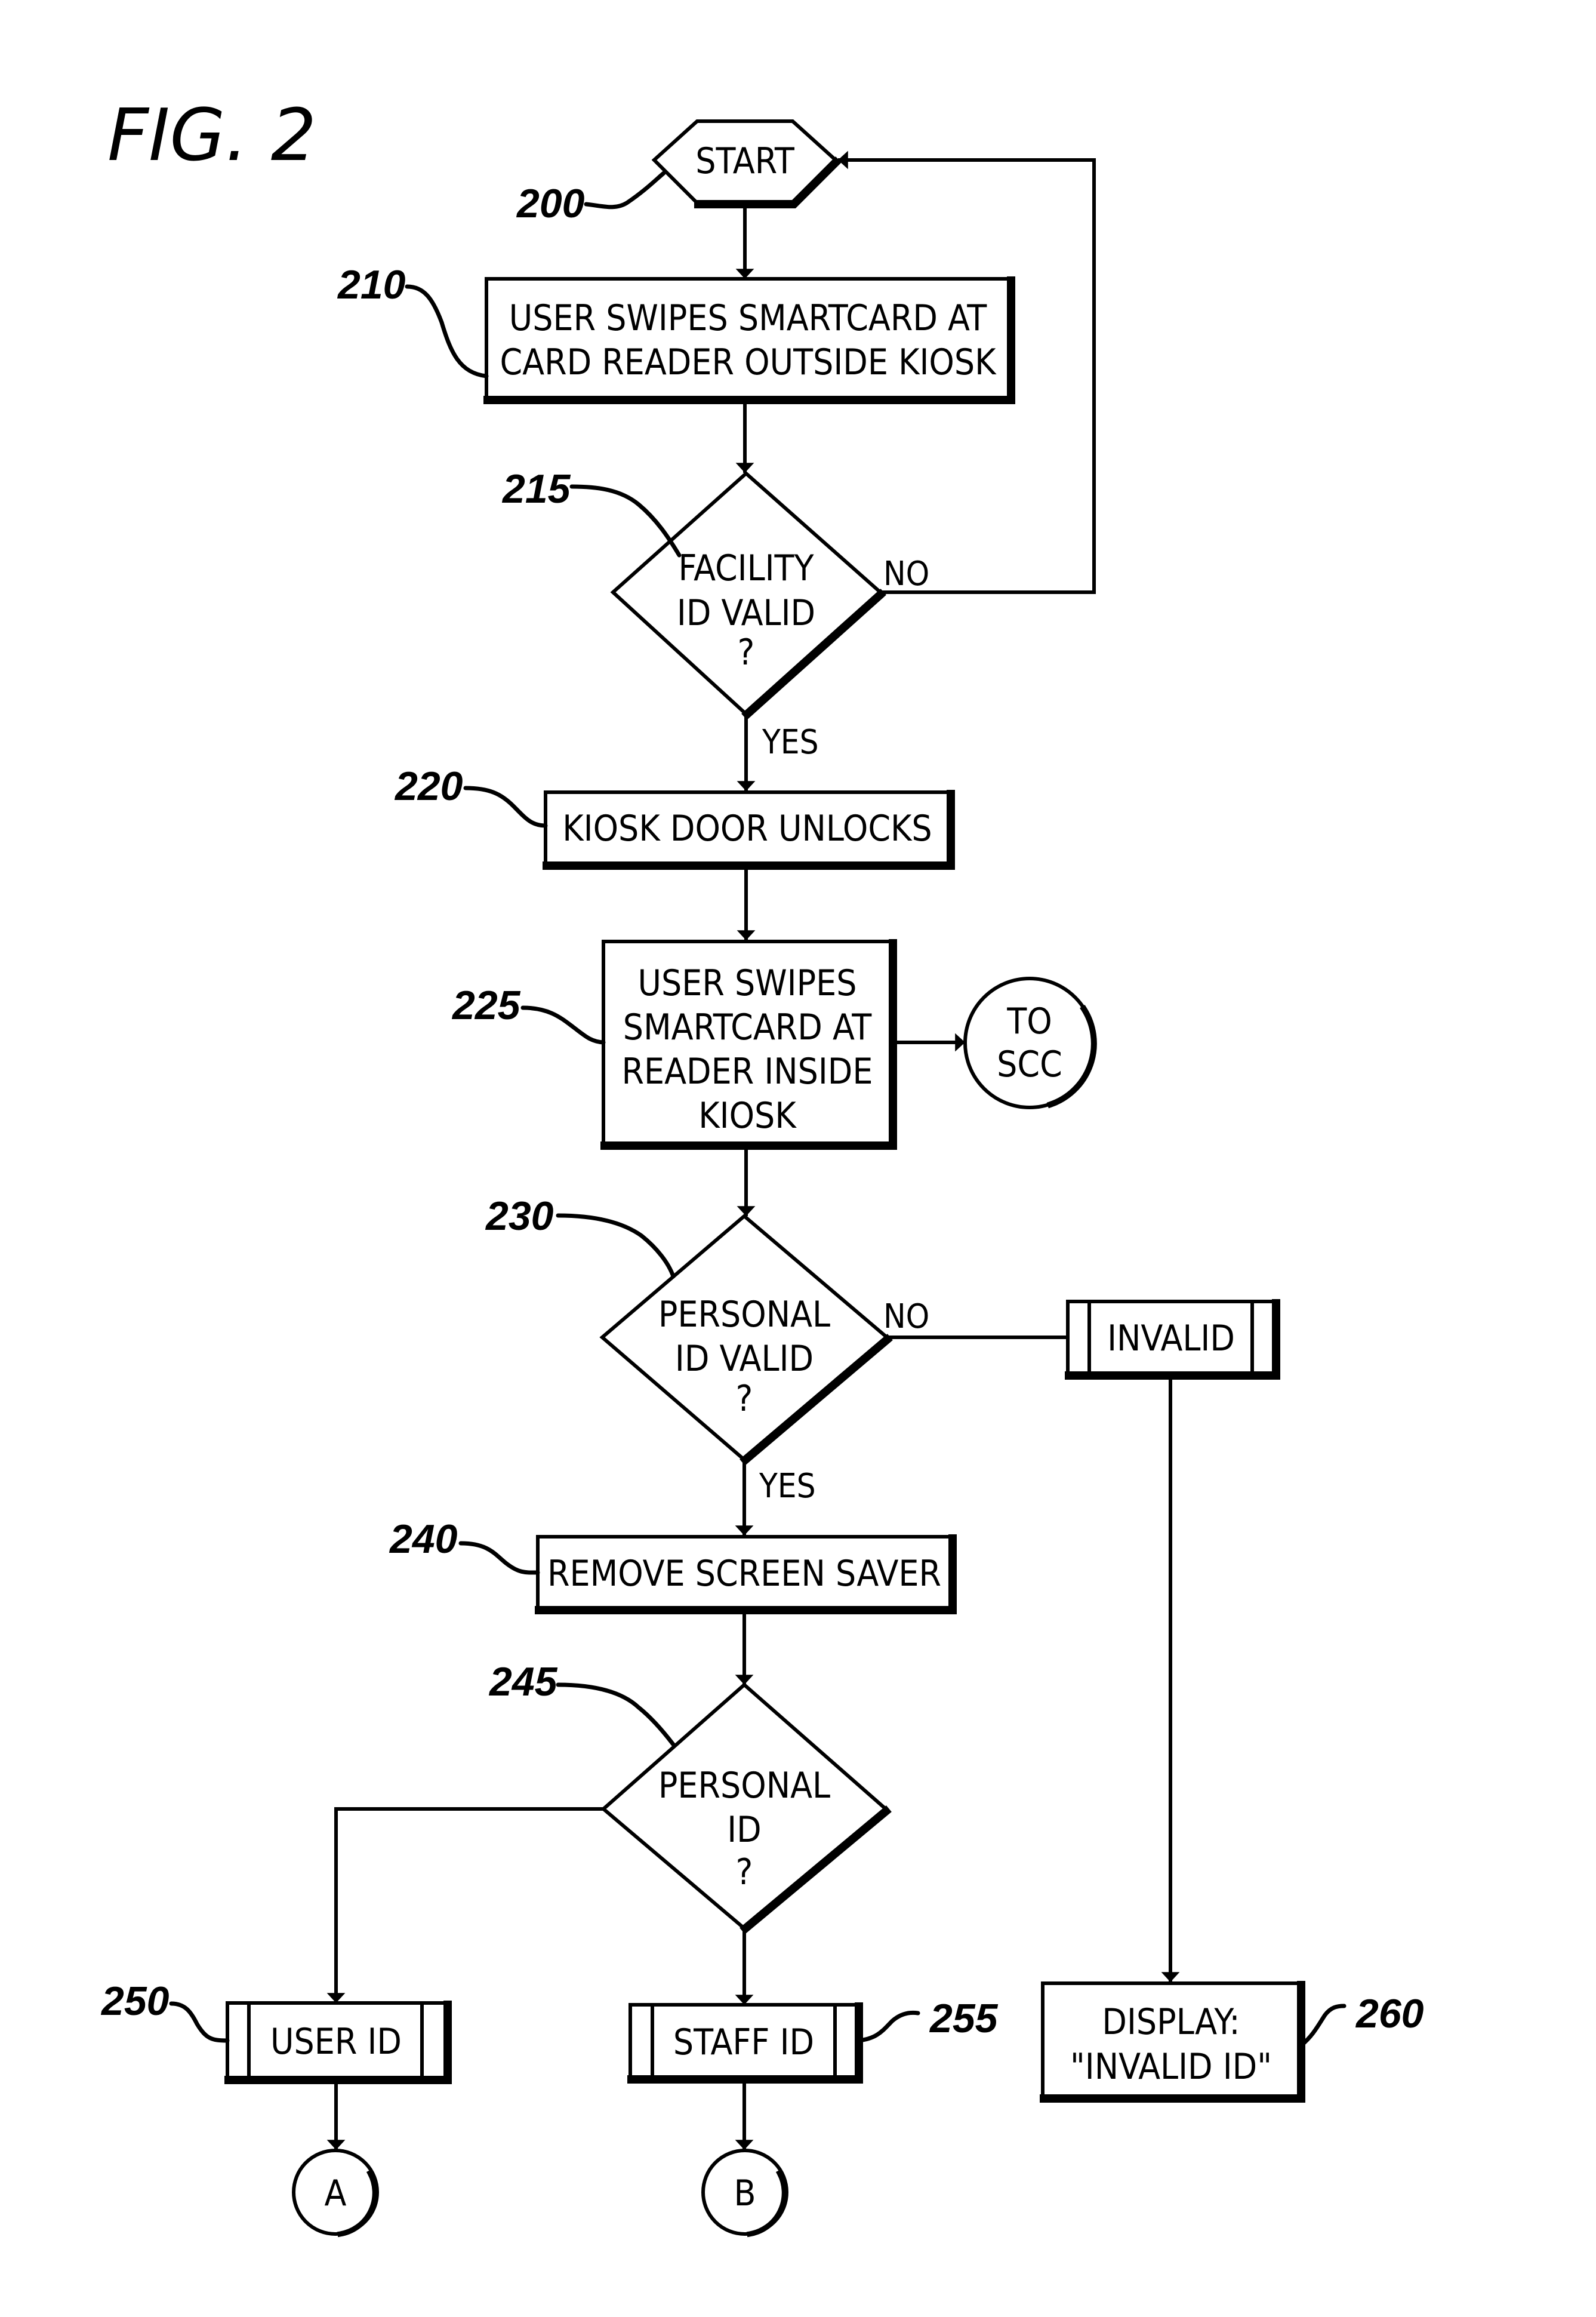  What do you see at coordinates (1030, 1043) in the screenshot?
I see `connector-to-scc: TO SCC` at bounding box center [1030, 1043].